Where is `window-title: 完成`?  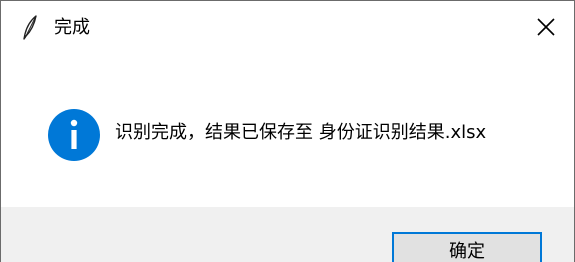 window-title: 完成 is located at coordinates (72, 27).